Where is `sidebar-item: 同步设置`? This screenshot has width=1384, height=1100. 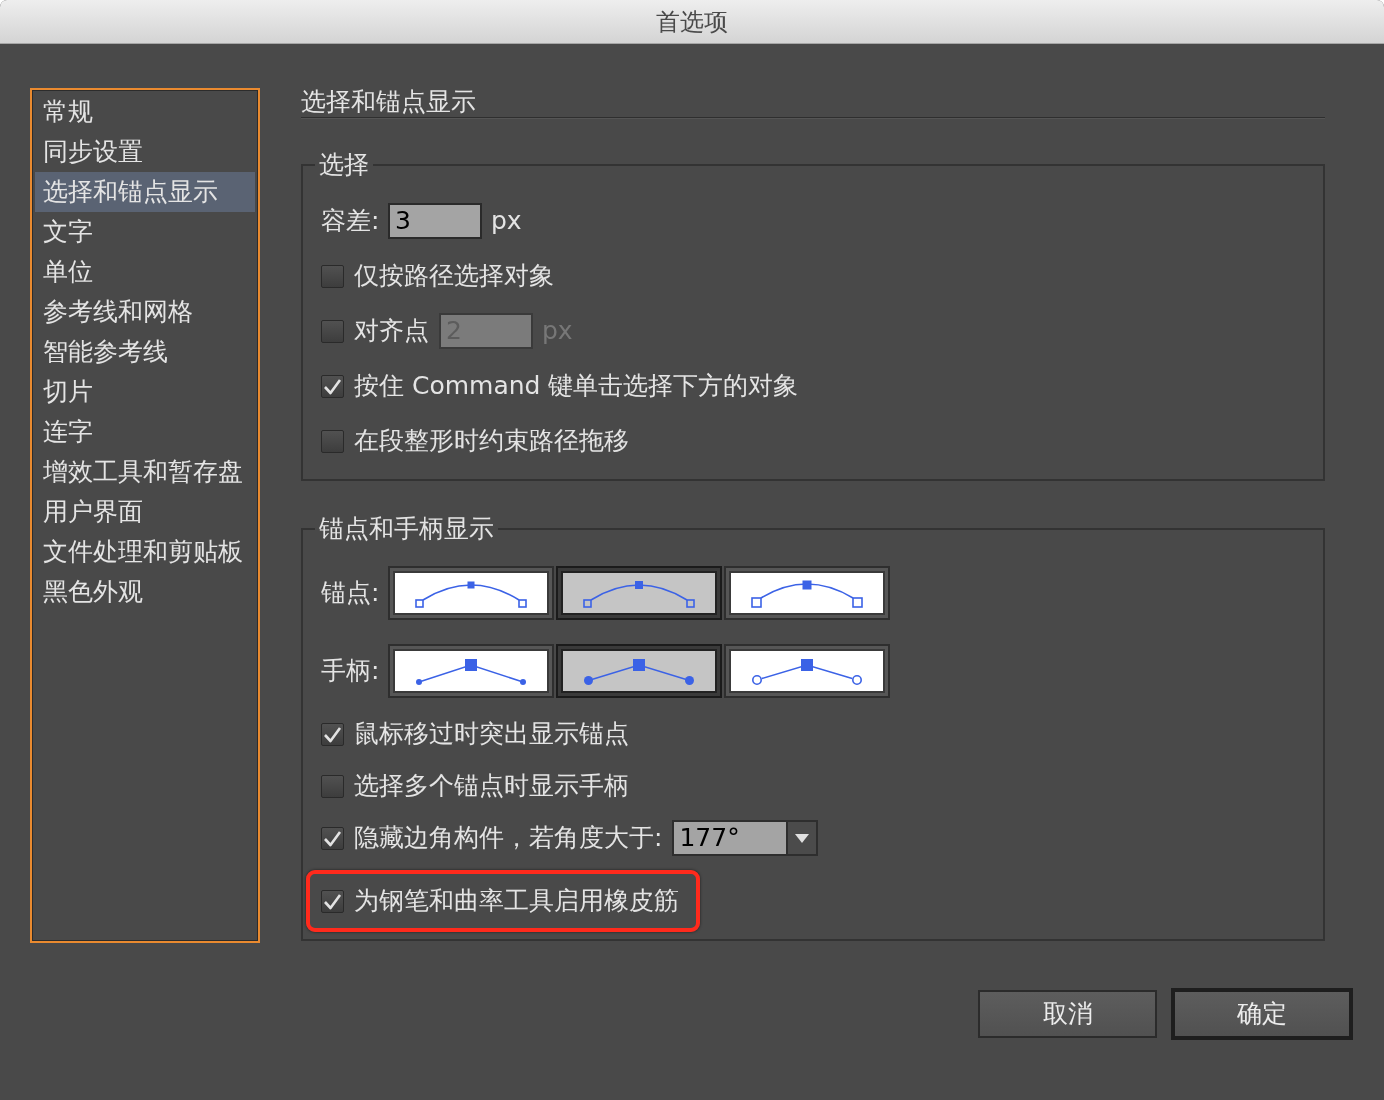
sidebar-item: 同步设置 is located at coordinates (145, 152).